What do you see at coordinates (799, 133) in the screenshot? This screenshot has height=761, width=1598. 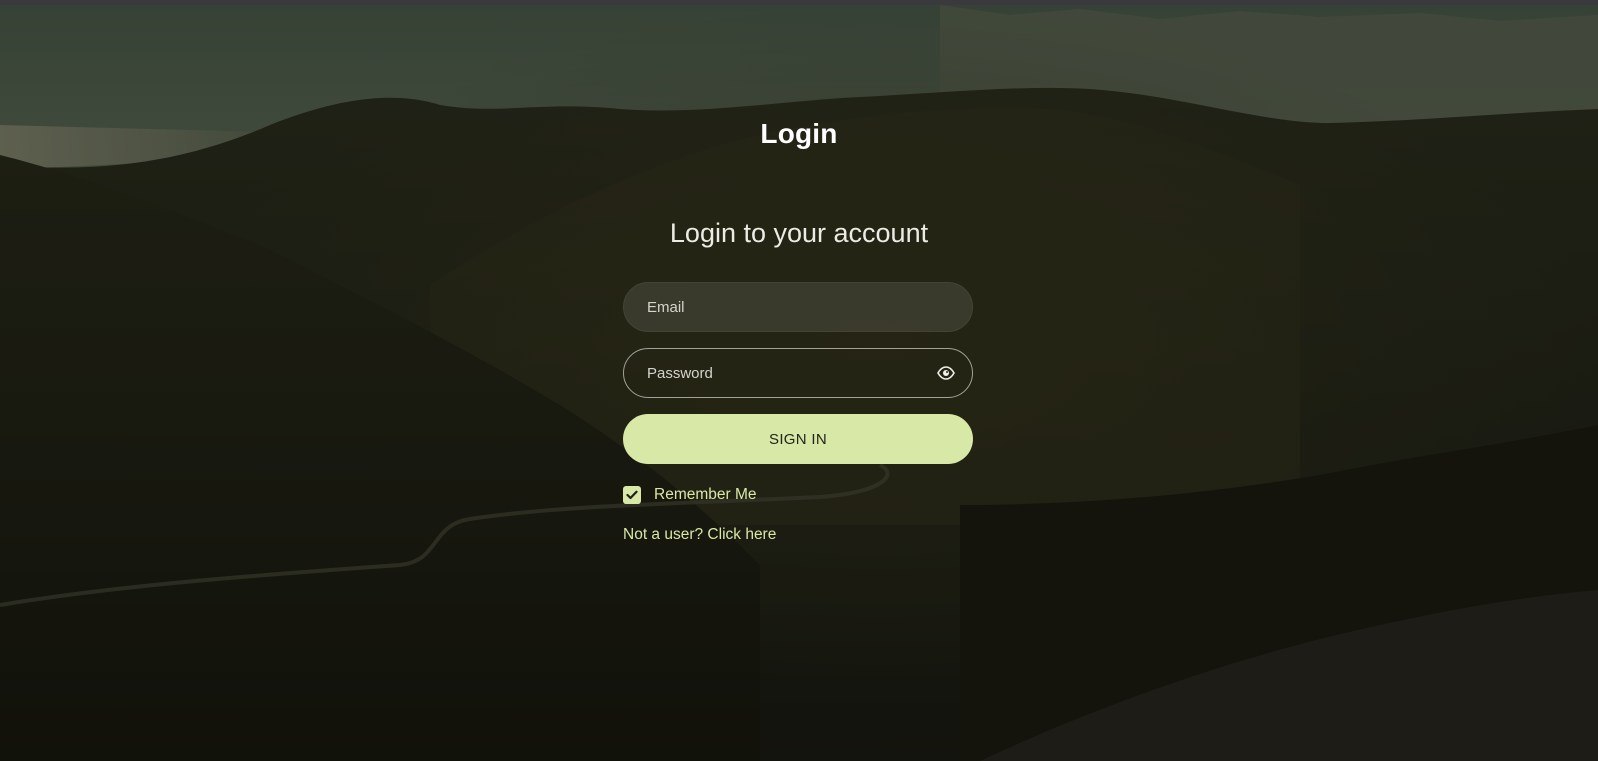 I see `page-title: Login` at bounding box center [799, 133].